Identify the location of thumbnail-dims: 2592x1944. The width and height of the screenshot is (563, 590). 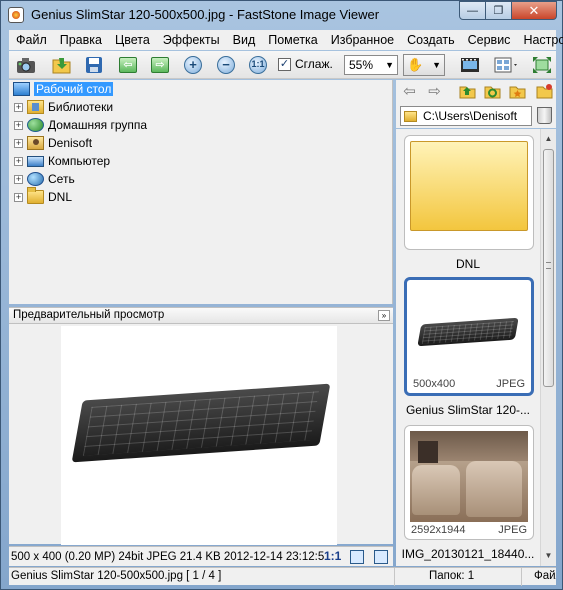
(438, 530).